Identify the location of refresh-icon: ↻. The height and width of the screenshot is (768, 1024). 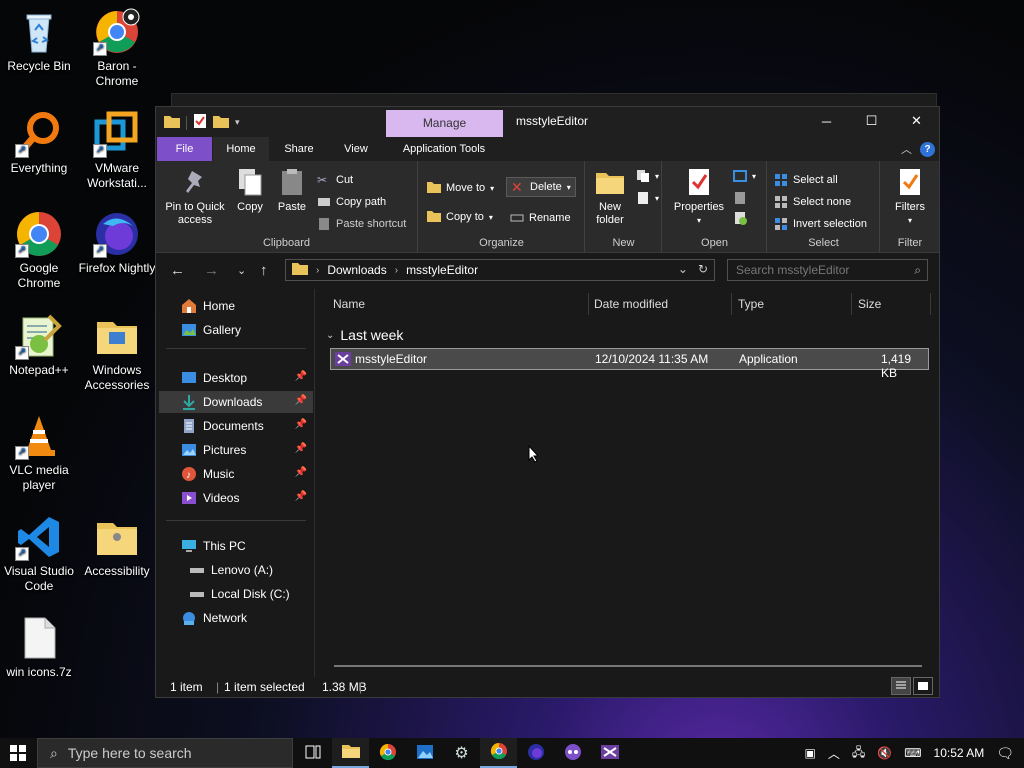
(703, 269).